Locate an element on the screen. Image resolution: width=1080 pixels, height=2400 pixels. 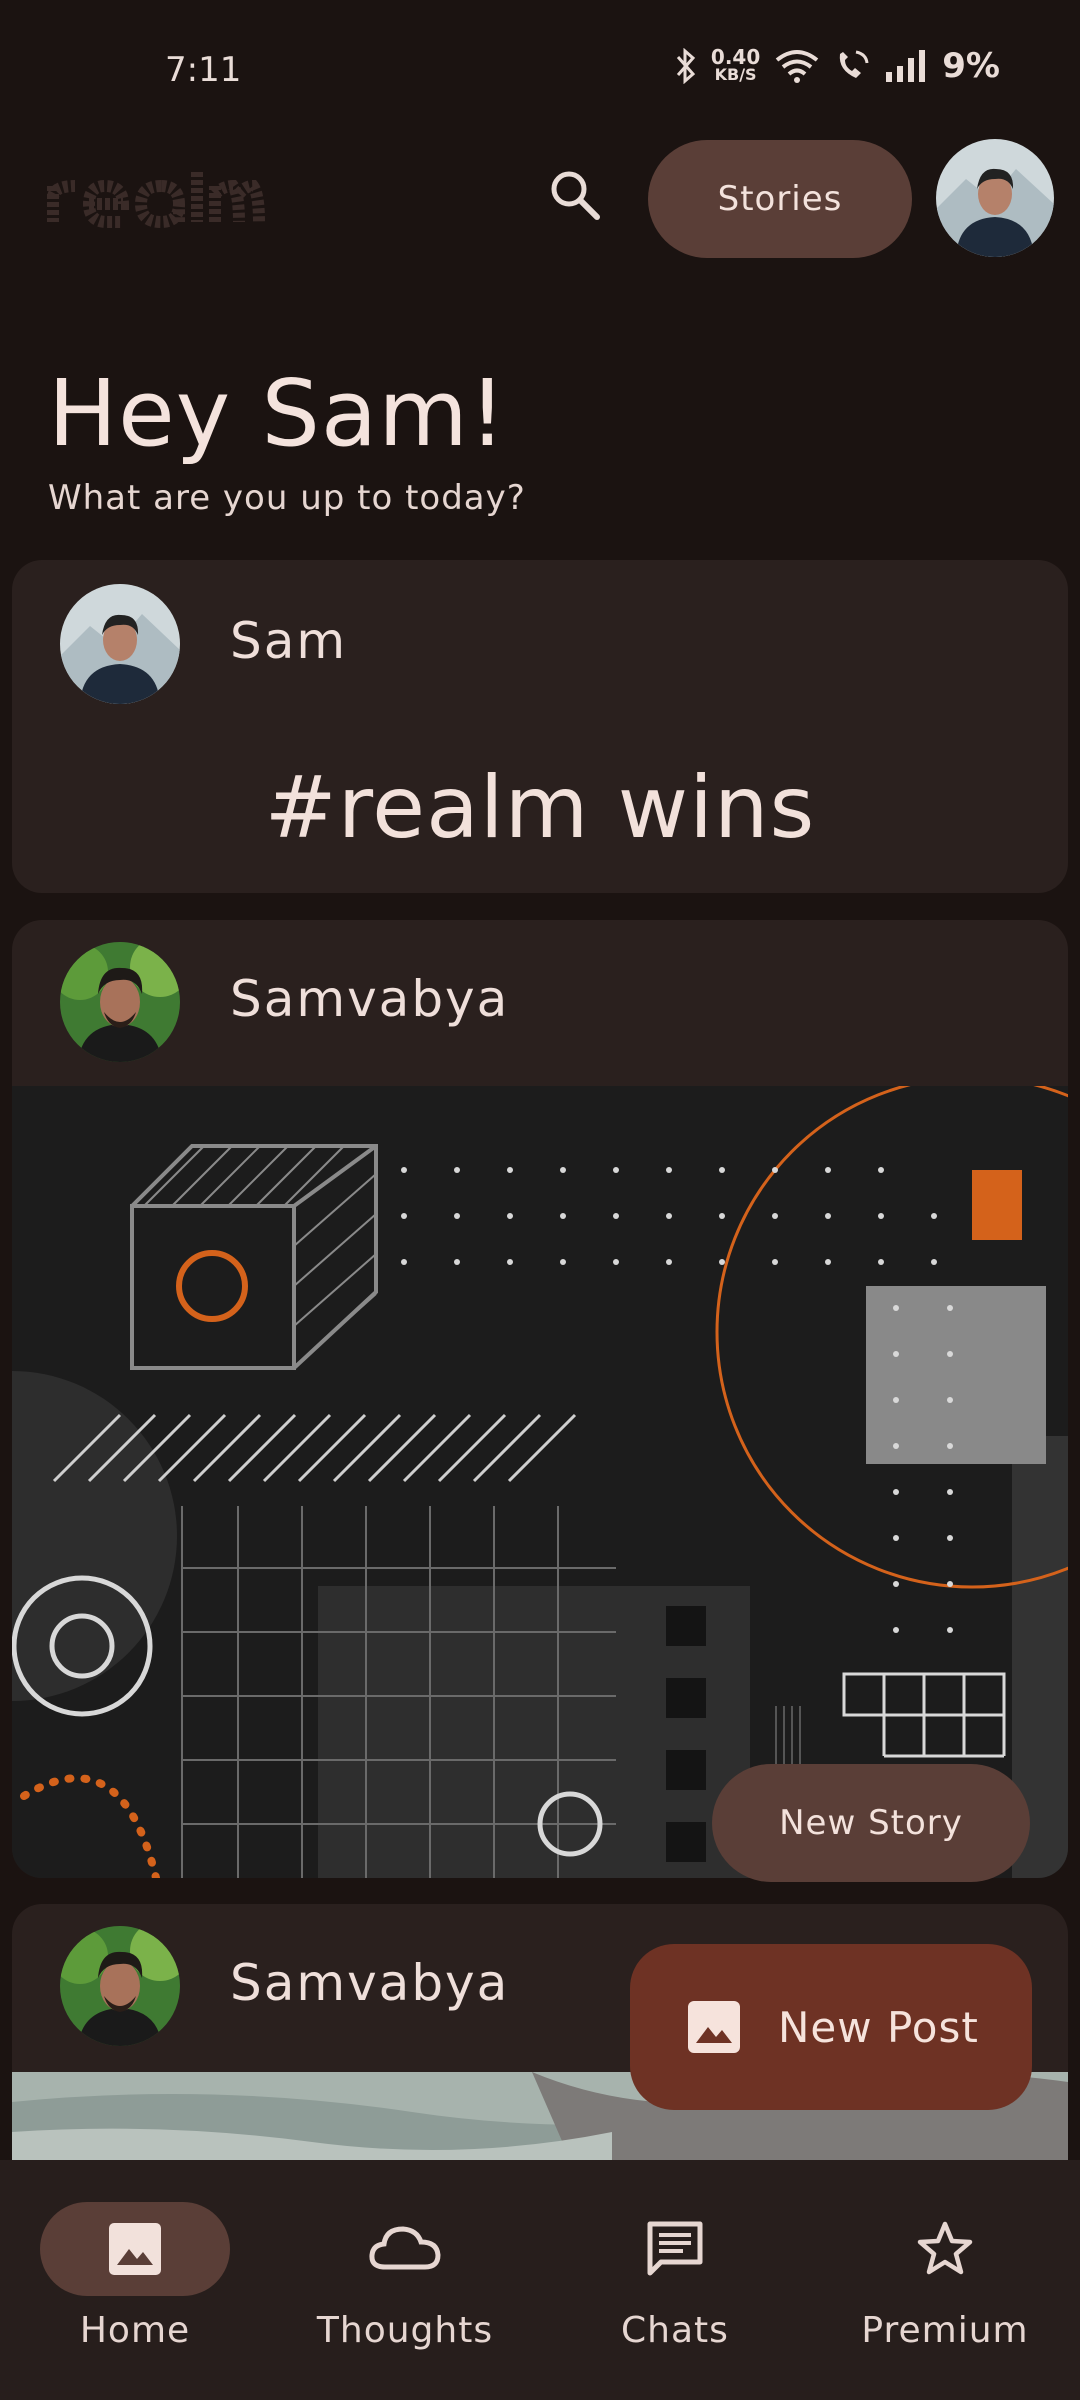
search-button is located at coordinates (575, 195).